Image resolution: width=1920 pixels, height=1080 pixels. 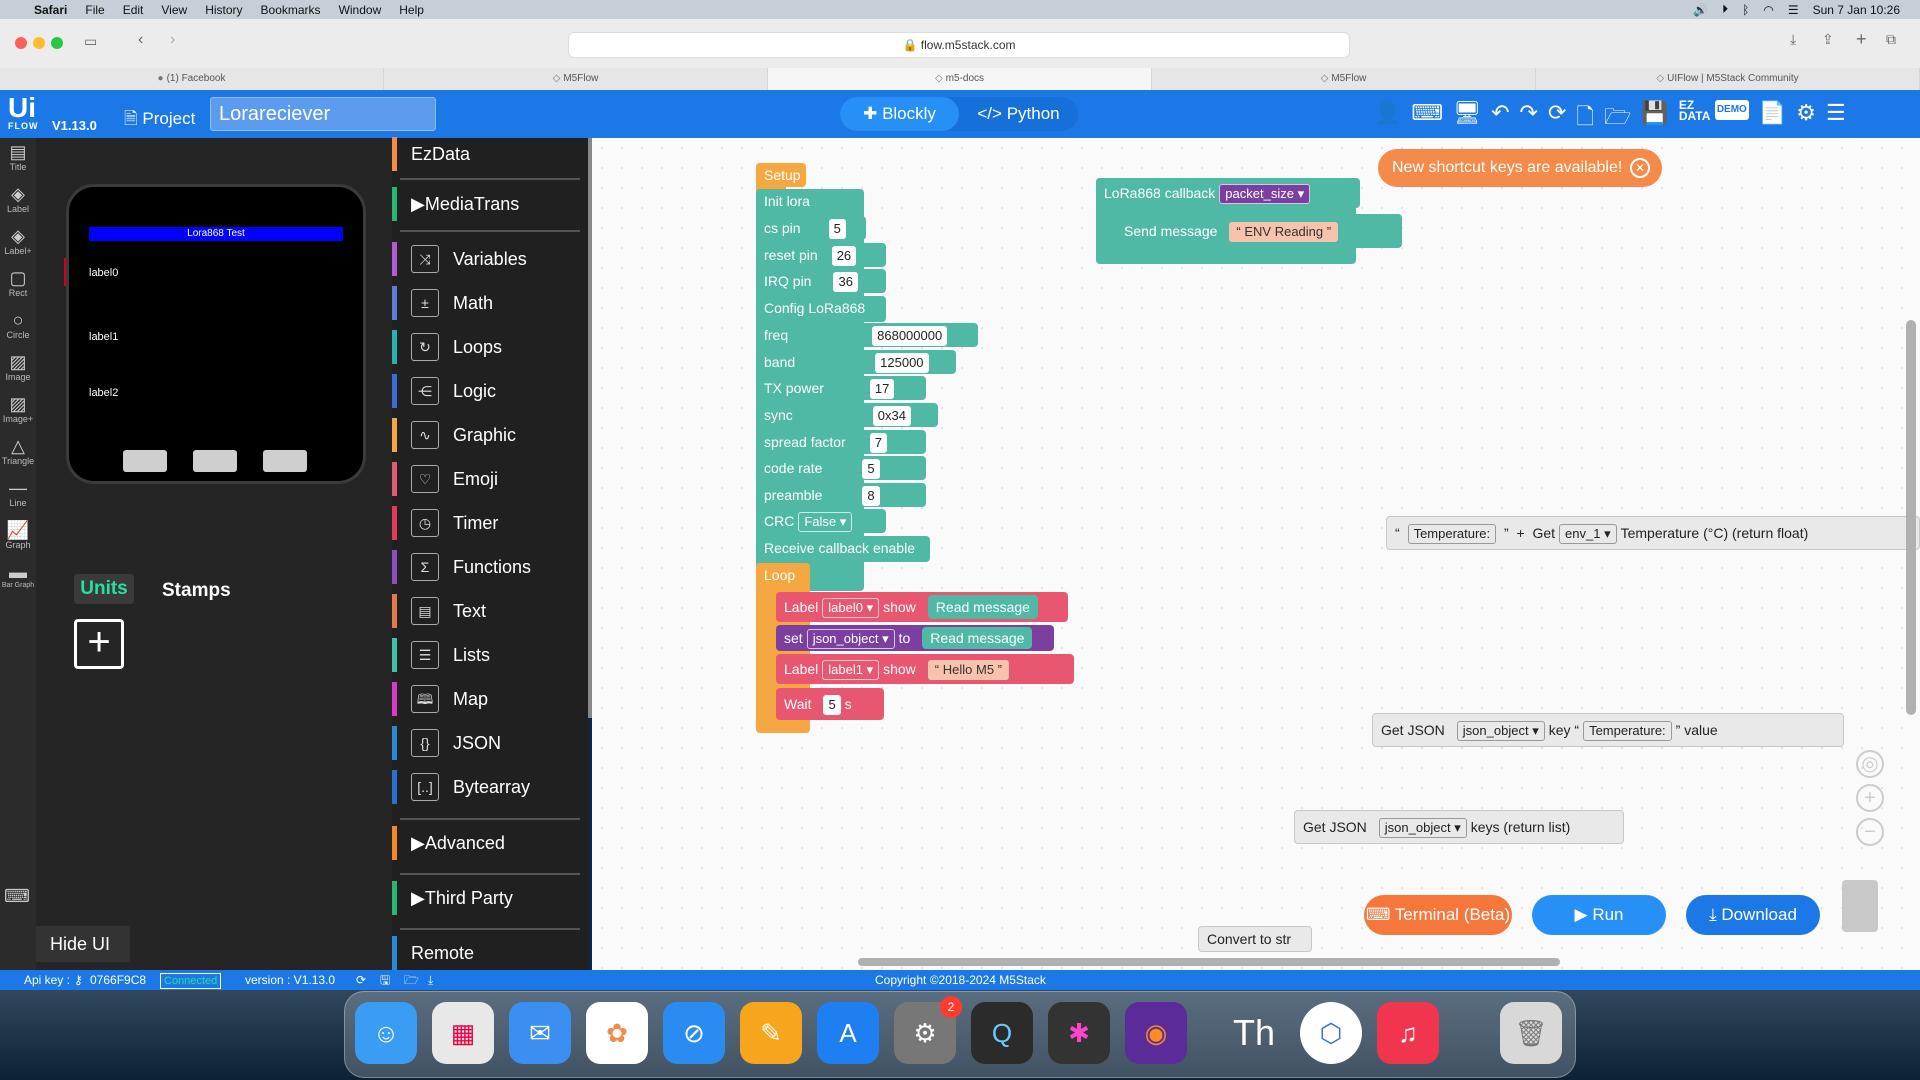 I want to click on device-button-c, so click(x=285, y=461).